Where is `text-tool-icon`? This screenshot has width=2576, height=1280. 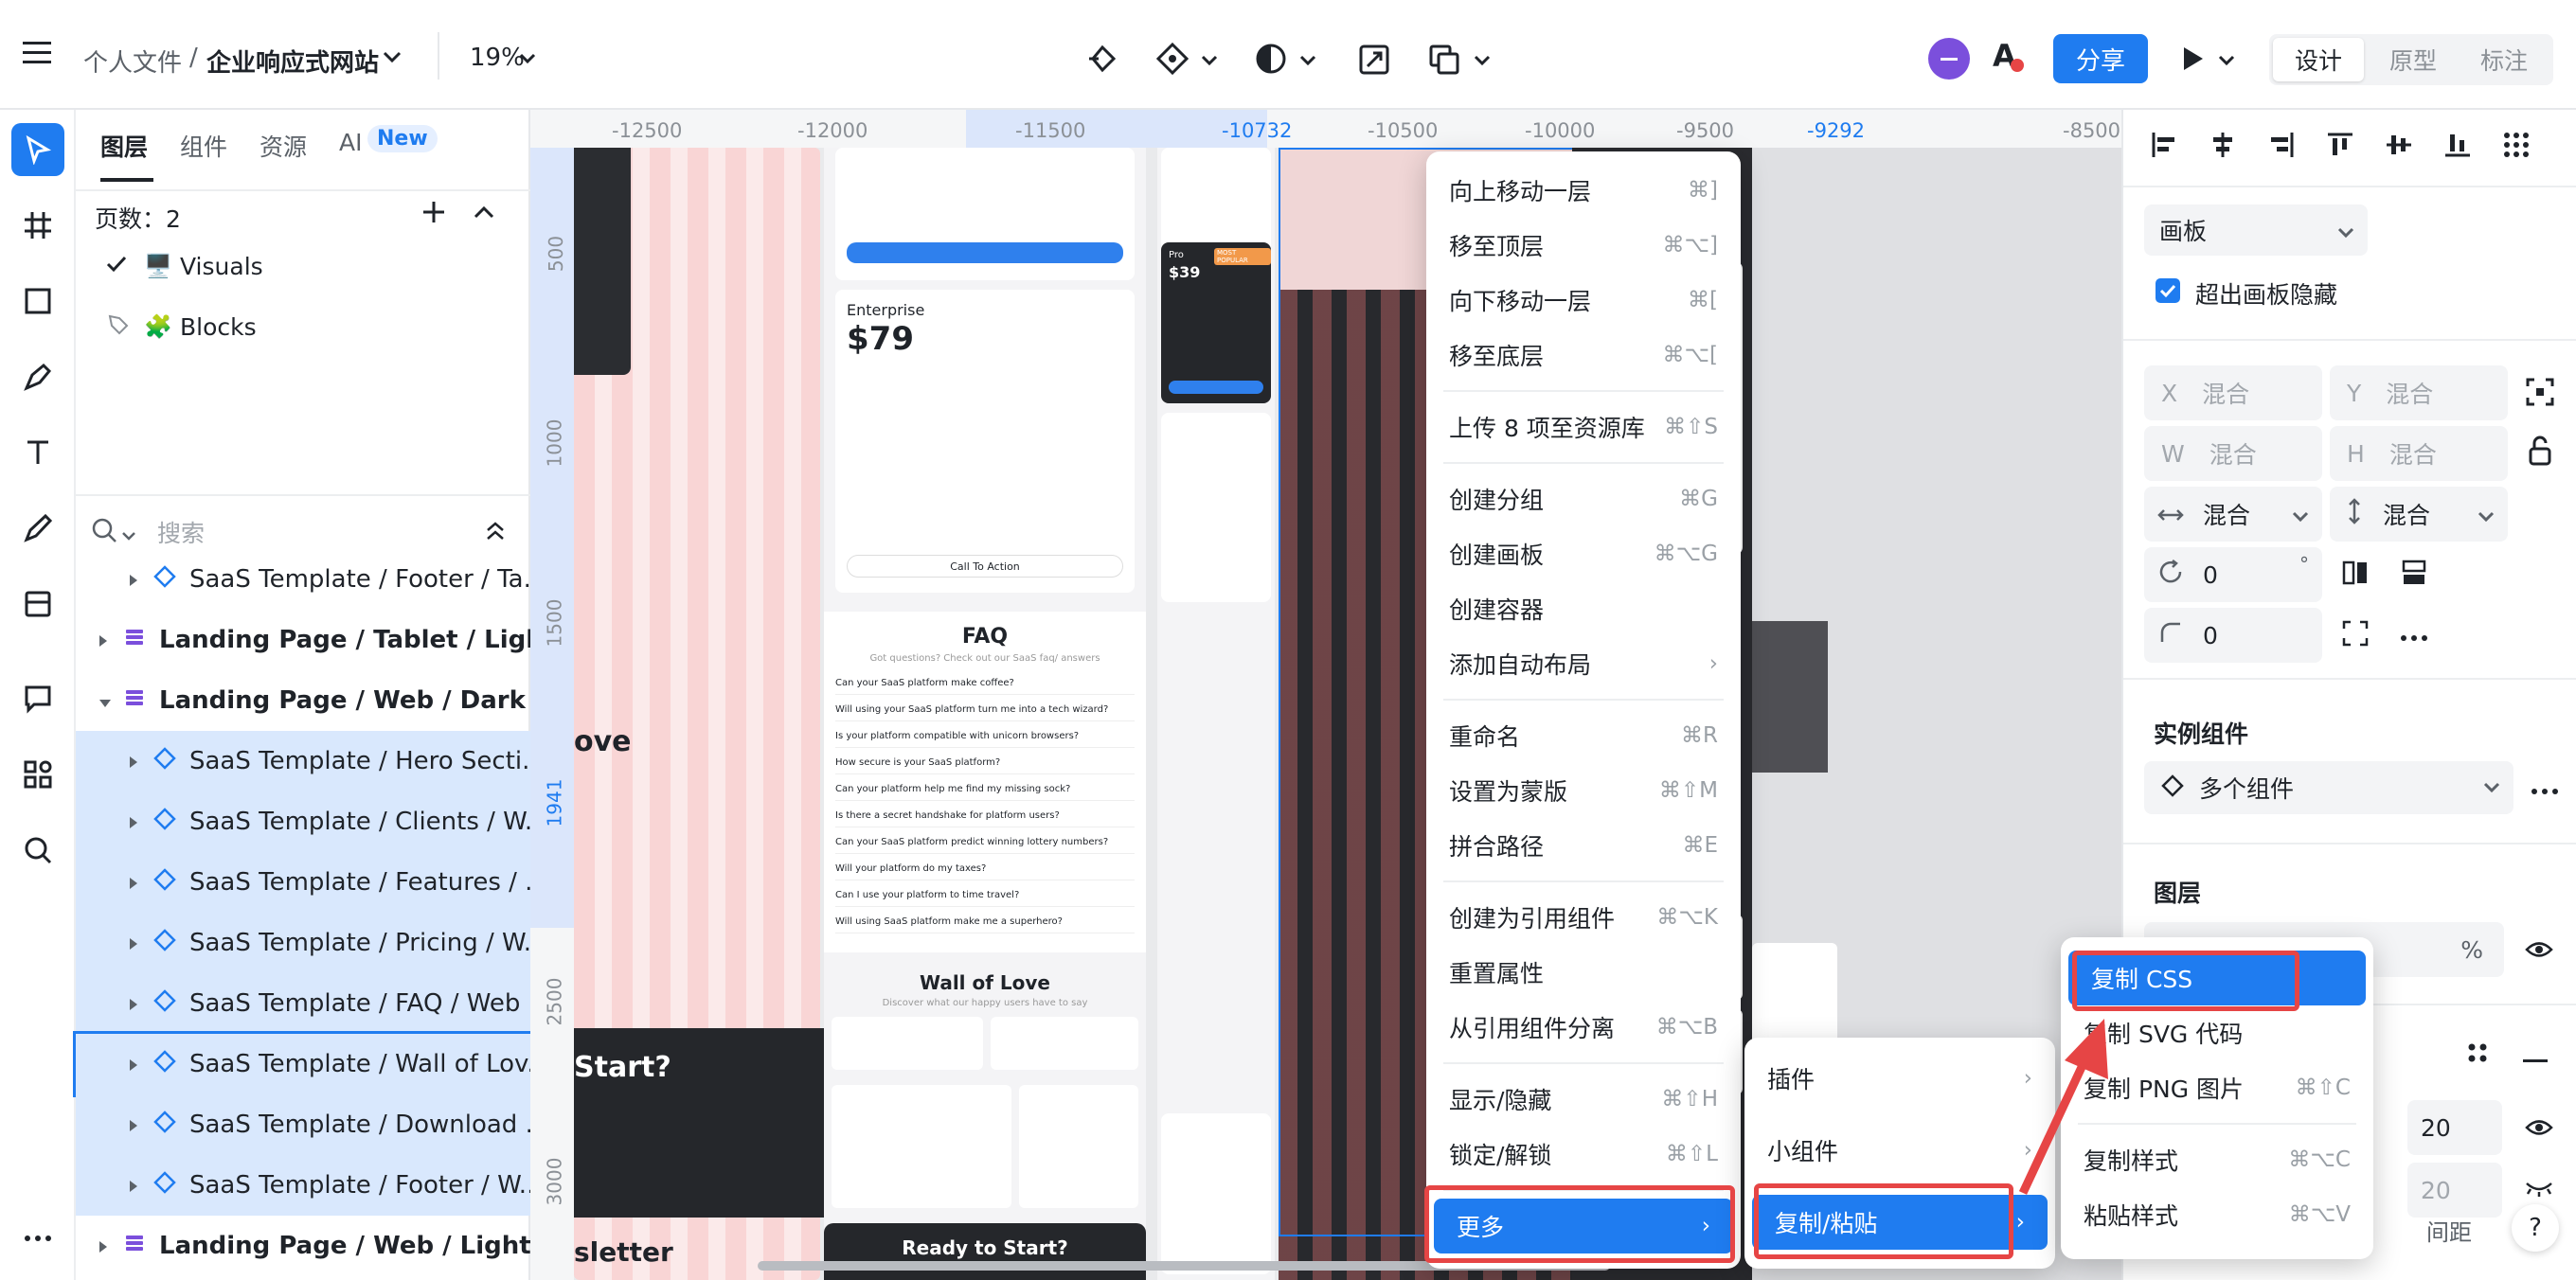 text-tool-icon is located at coordinates (37, 452).